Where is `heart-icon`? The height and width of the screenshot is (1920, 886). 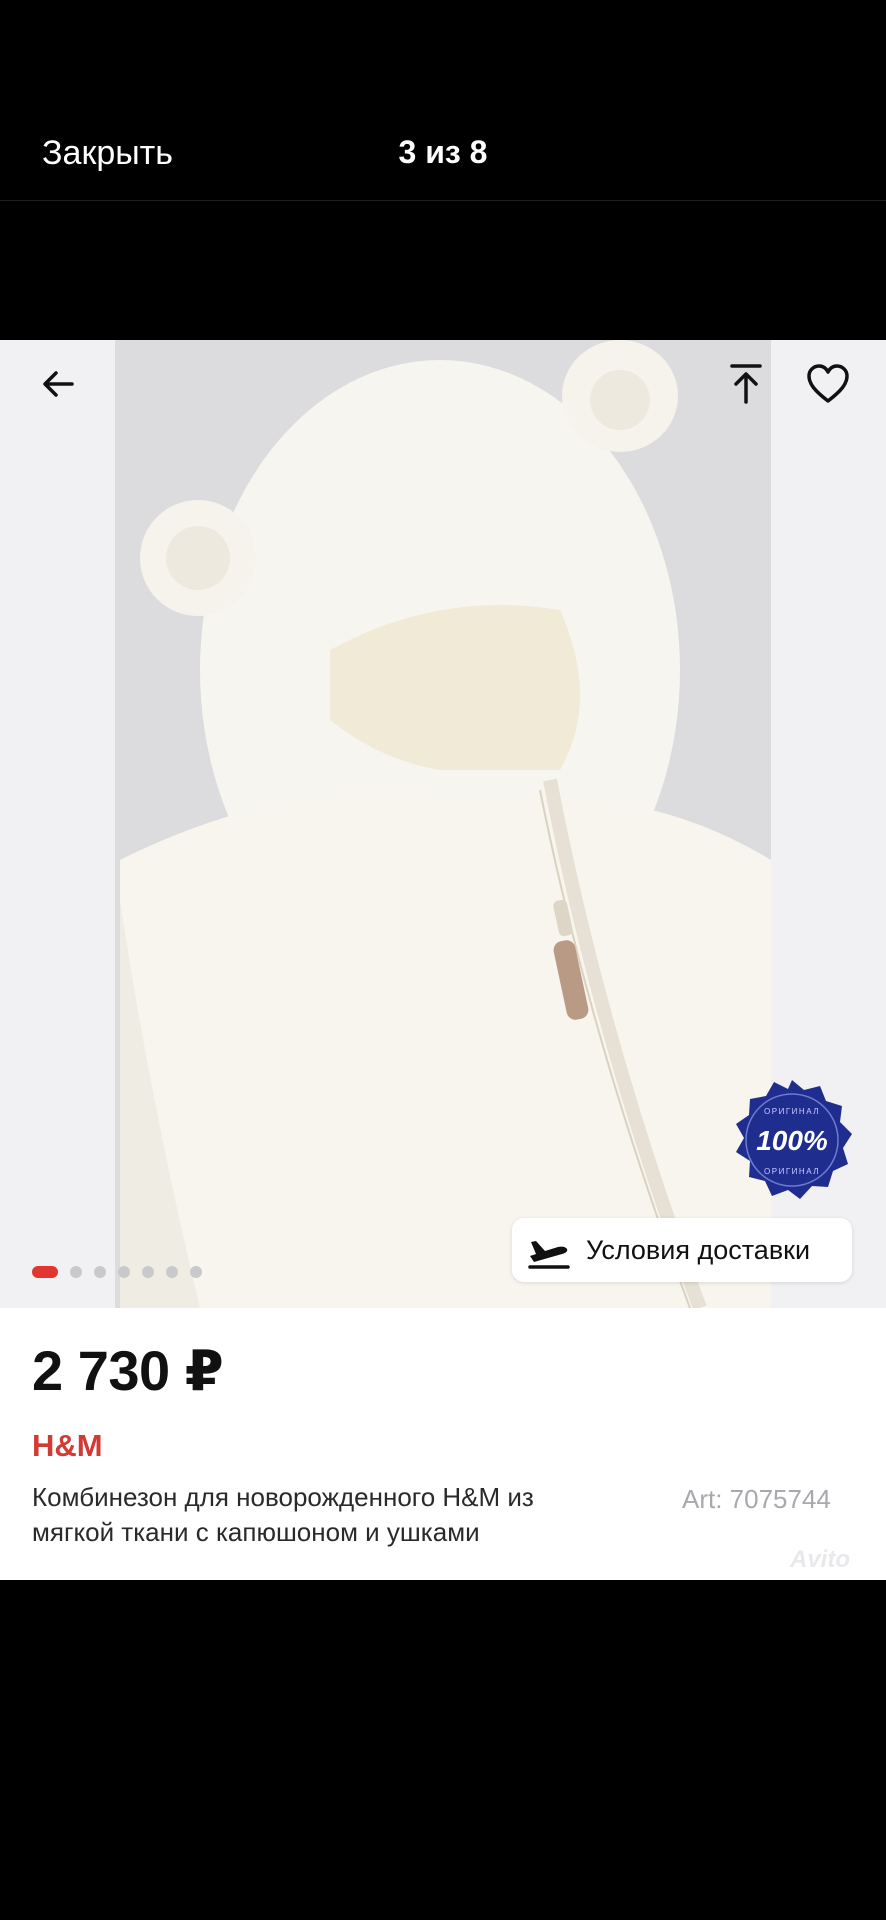
heart-icon is located at coordinates (828, 383).